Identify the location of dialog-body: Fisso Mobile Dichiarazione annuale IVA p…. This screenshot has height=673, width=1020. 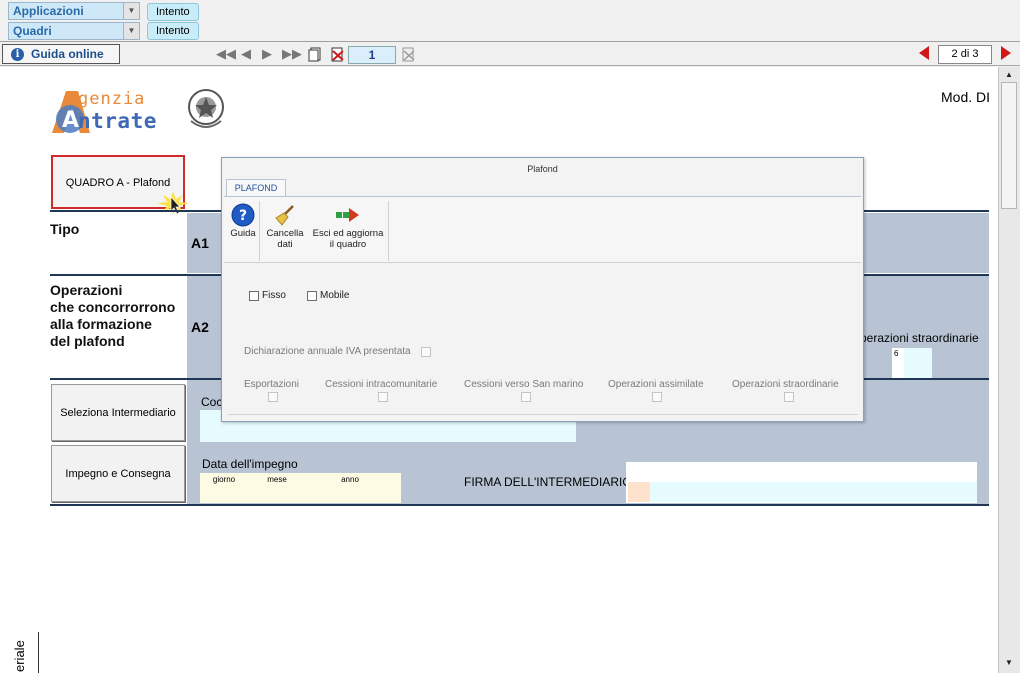
(543, 341).